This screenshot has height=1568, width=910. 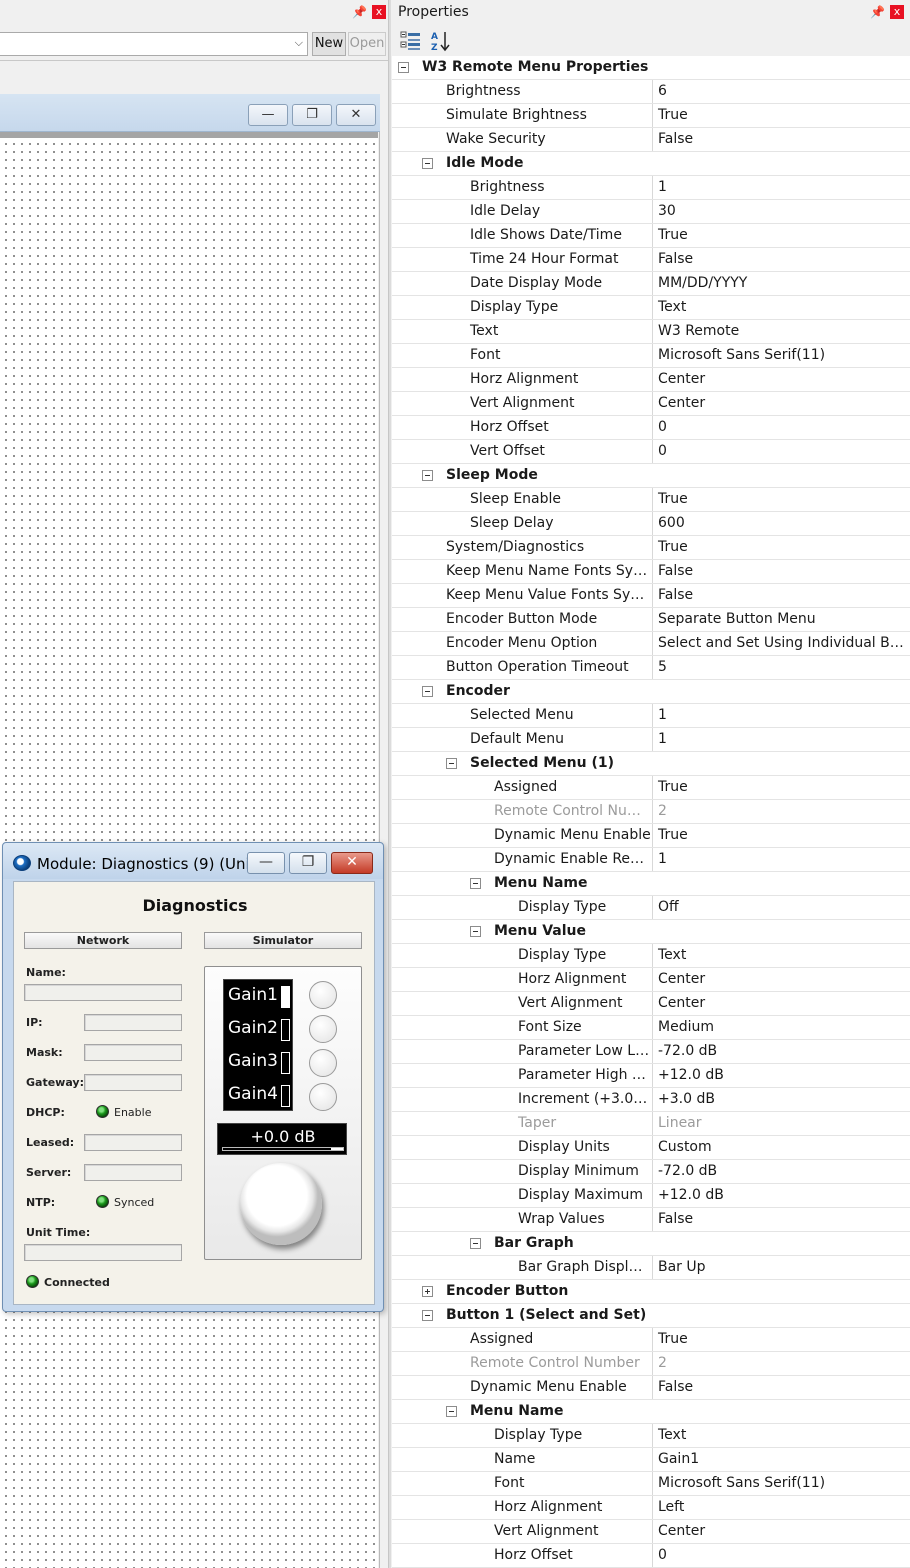 I want to click on property-row: Assigned True, so click(x=651, y=788).